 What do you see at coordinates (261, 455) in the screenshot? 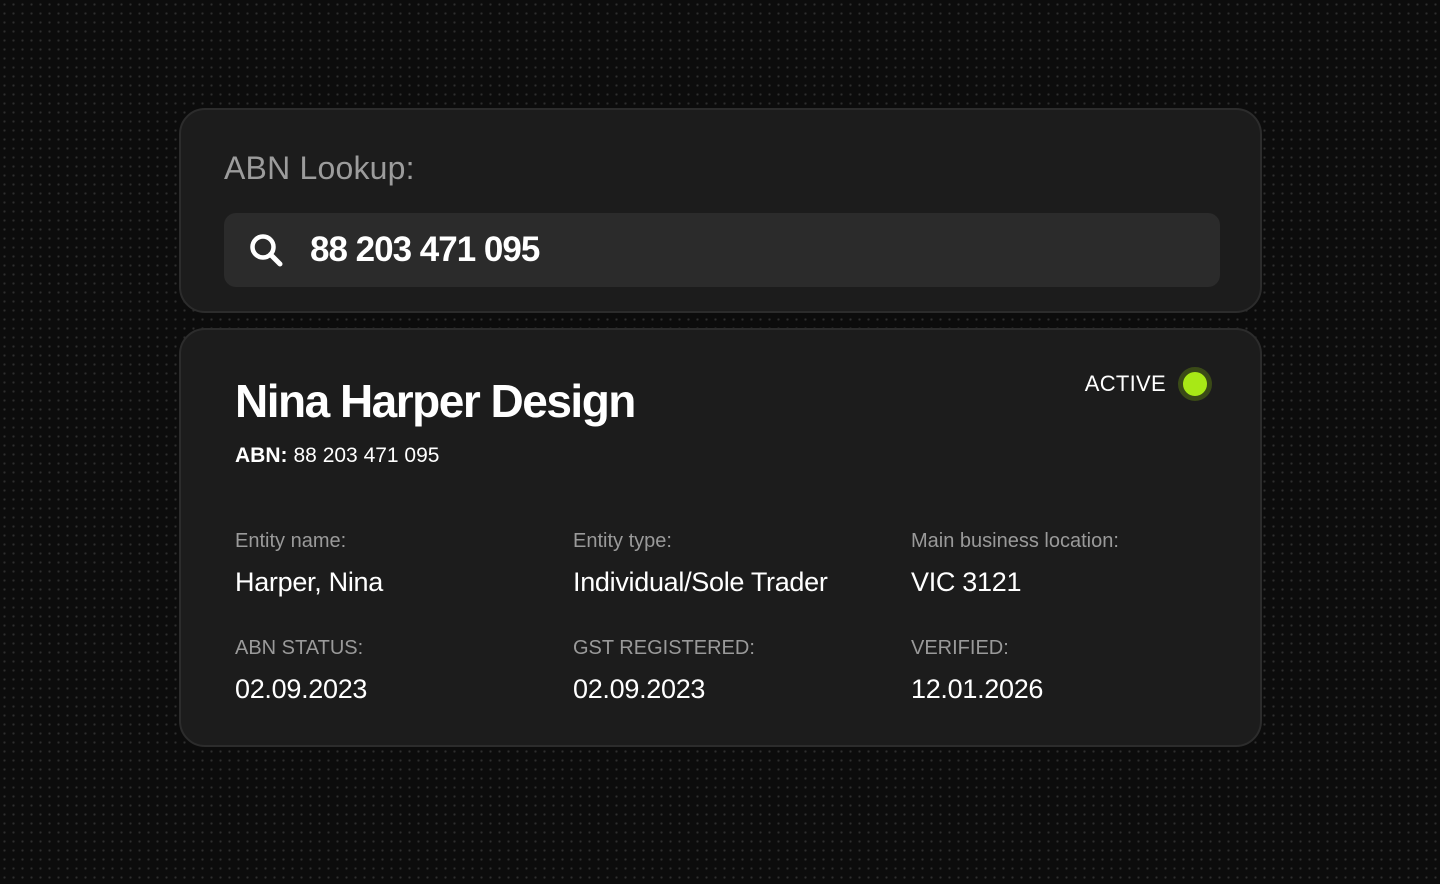
I see `abn-label: ABN:` at bounding box center [261, 455].